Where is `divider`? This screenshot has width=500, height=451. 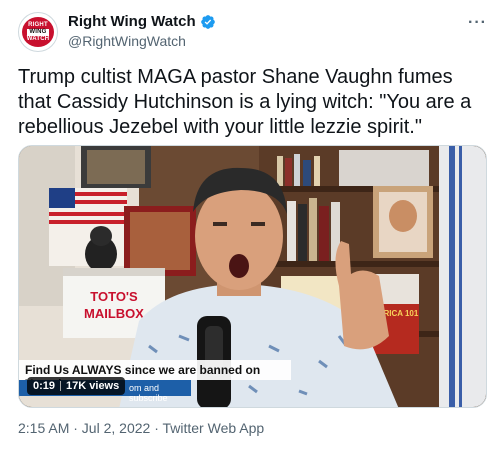
divider is located at coordinates (61, 386).